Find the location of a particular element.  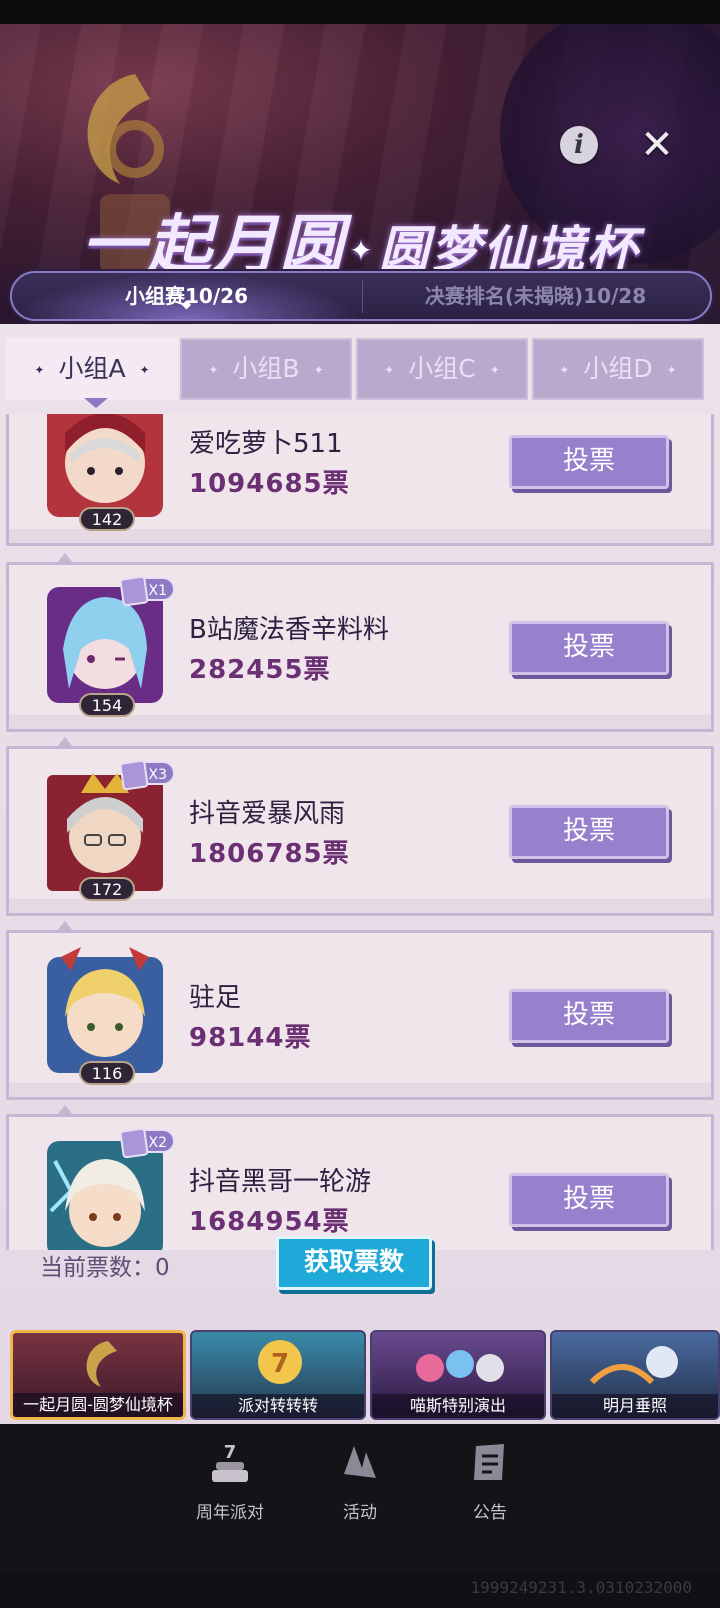

nav-label: 周年派对 is located at coordinates (230, 1513).